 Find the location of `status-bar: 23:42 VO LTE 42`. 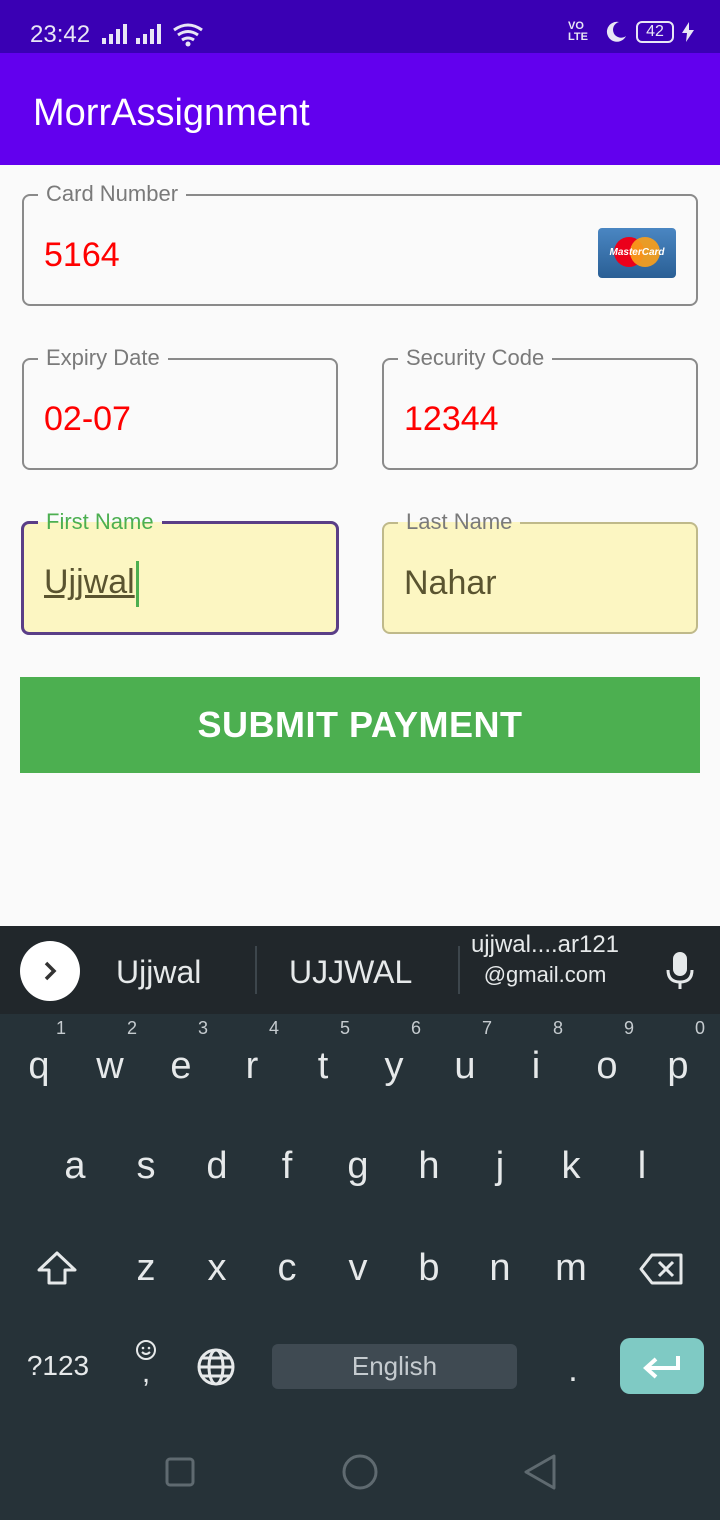

status-bar: 23:42 VO LTE 42 is located at coordinates (360, 26).